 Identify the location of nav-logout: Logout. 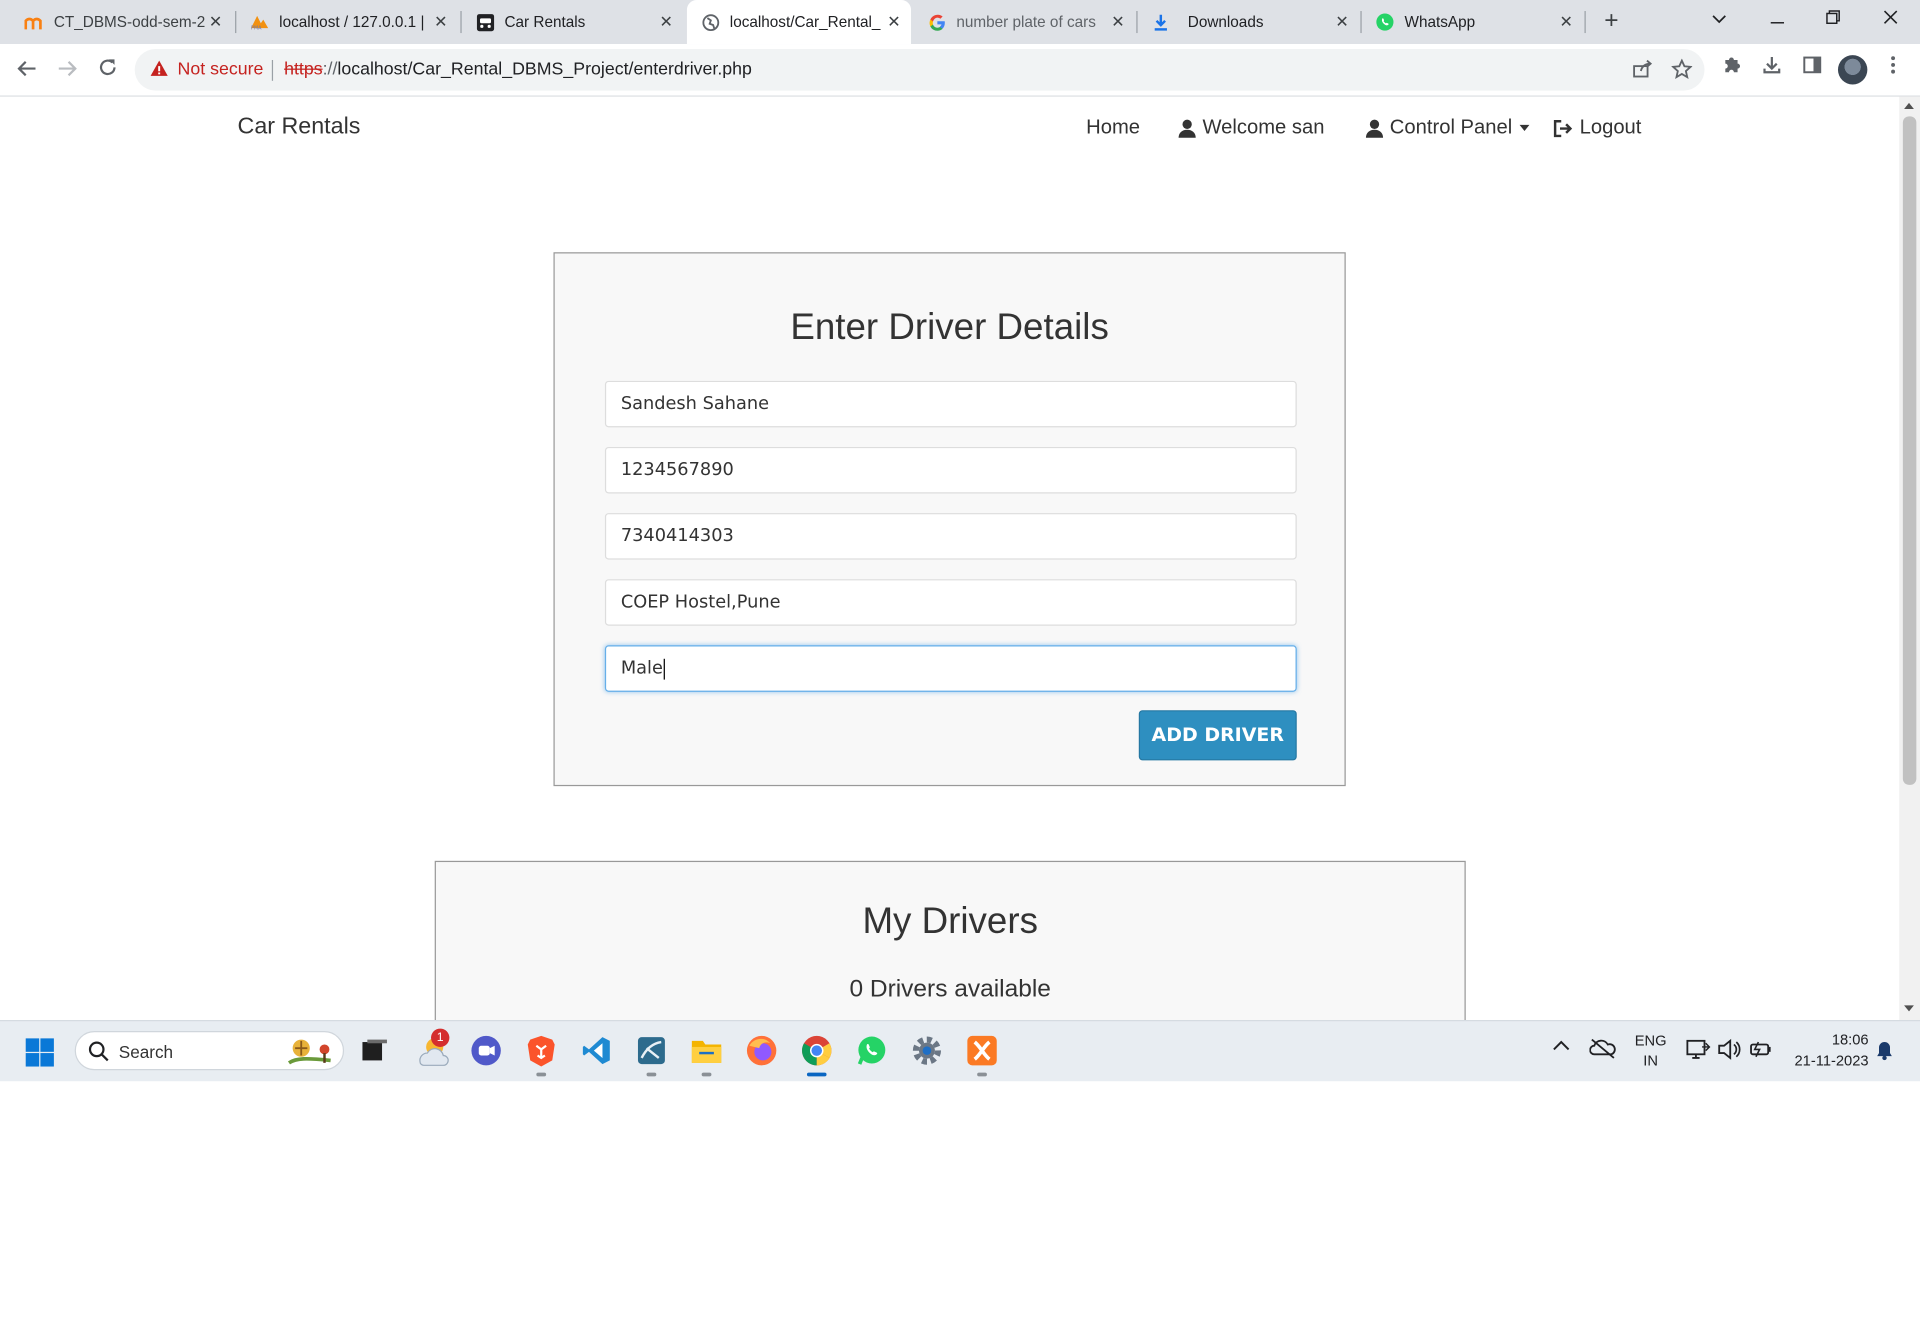
(1597, 127).